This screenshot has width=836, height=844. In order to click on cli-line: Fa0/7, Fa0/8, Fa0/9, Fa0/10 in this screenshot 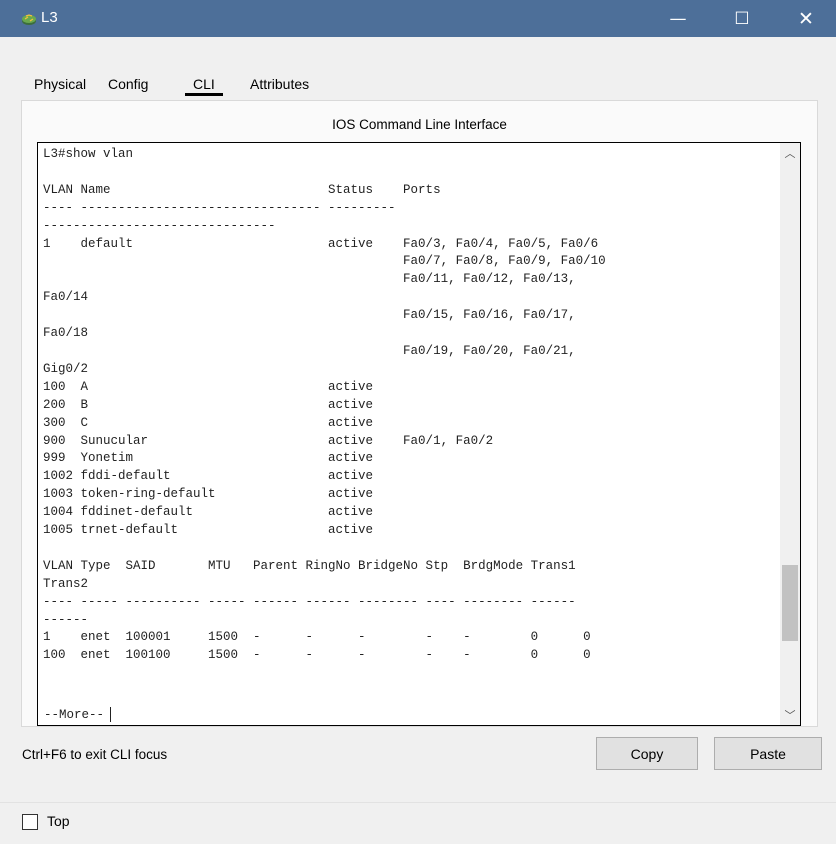, I will do `click(324, 261)`.